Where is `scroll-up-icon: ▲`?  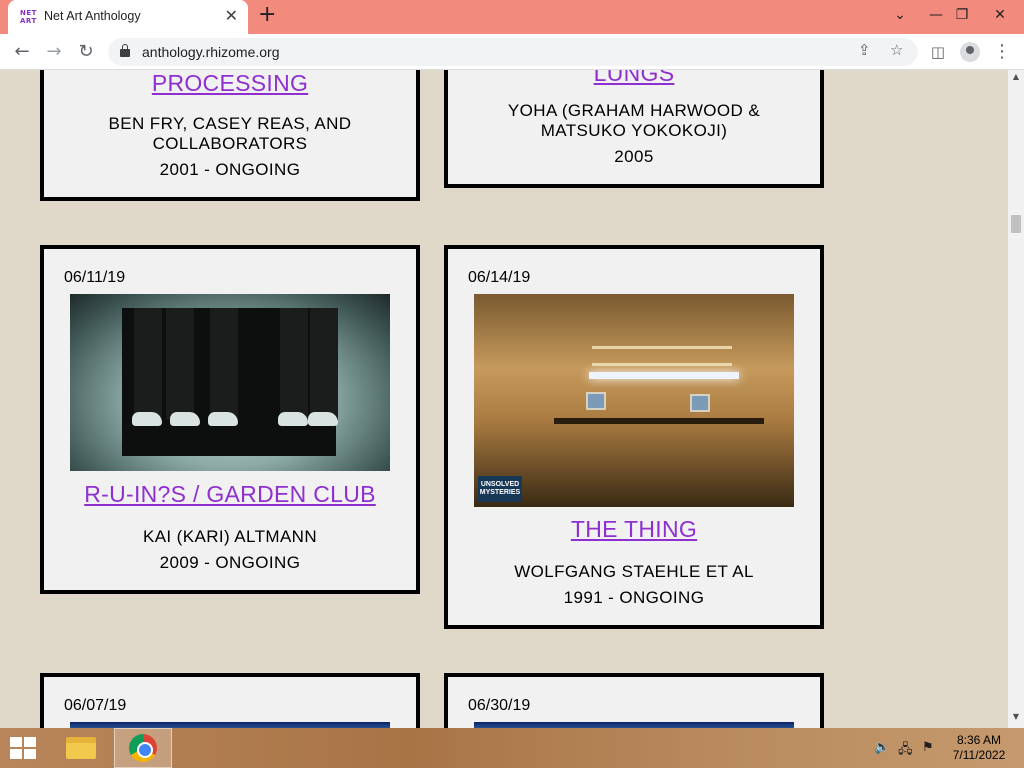 scroll-up-icon: ▲ is located at coordinates (1016, 79).